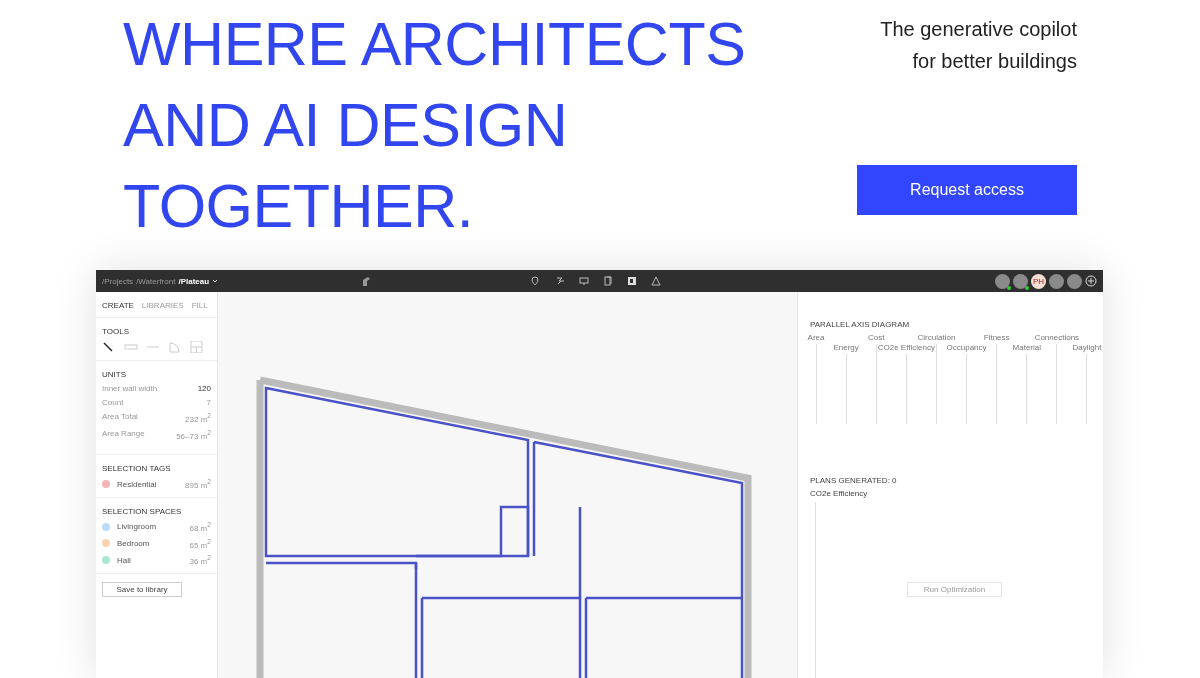  Describe the element at coordinates (936, 337) in the screenshot. I see `axis-label: Circulation` at that location.